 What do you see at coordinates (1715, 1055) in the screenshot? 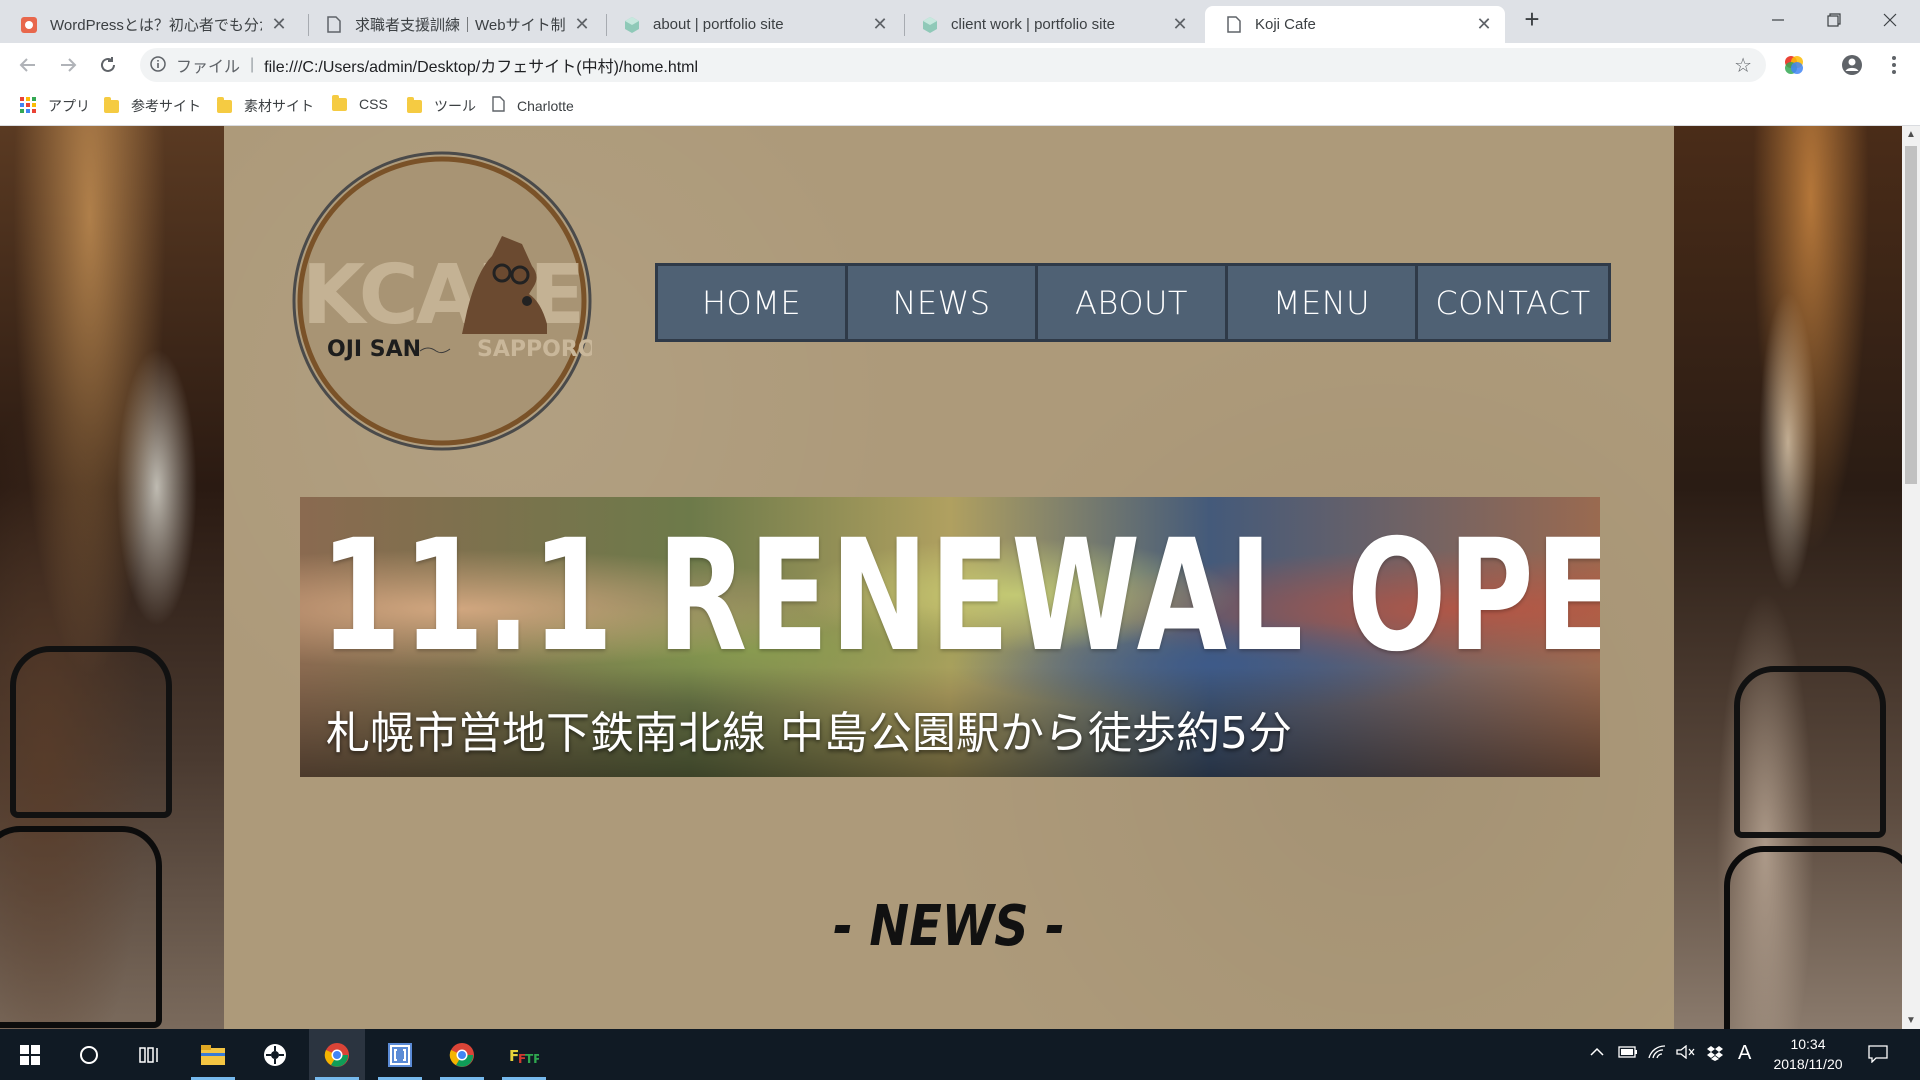
I see `dropbox-icon` at bounding box center [1715, 1055].